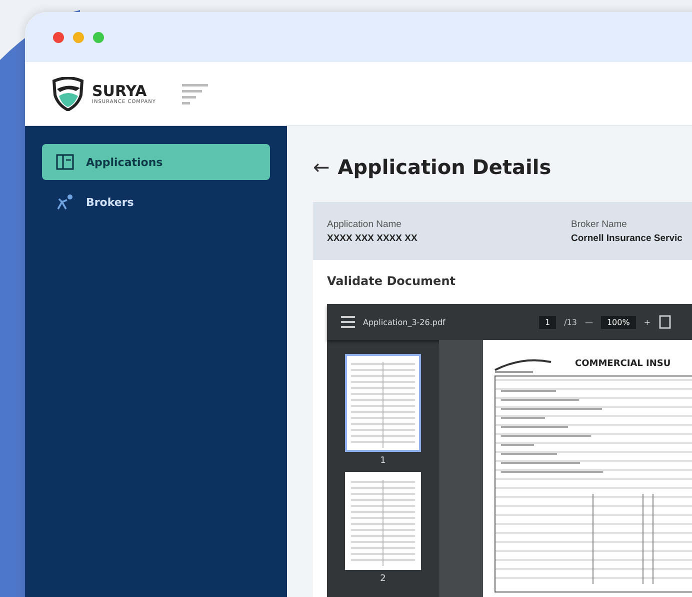  What do you see at coordinates (391, 281) in the screenshot?
I see `section-title: Validate Document` at bounding box center [391, 281].